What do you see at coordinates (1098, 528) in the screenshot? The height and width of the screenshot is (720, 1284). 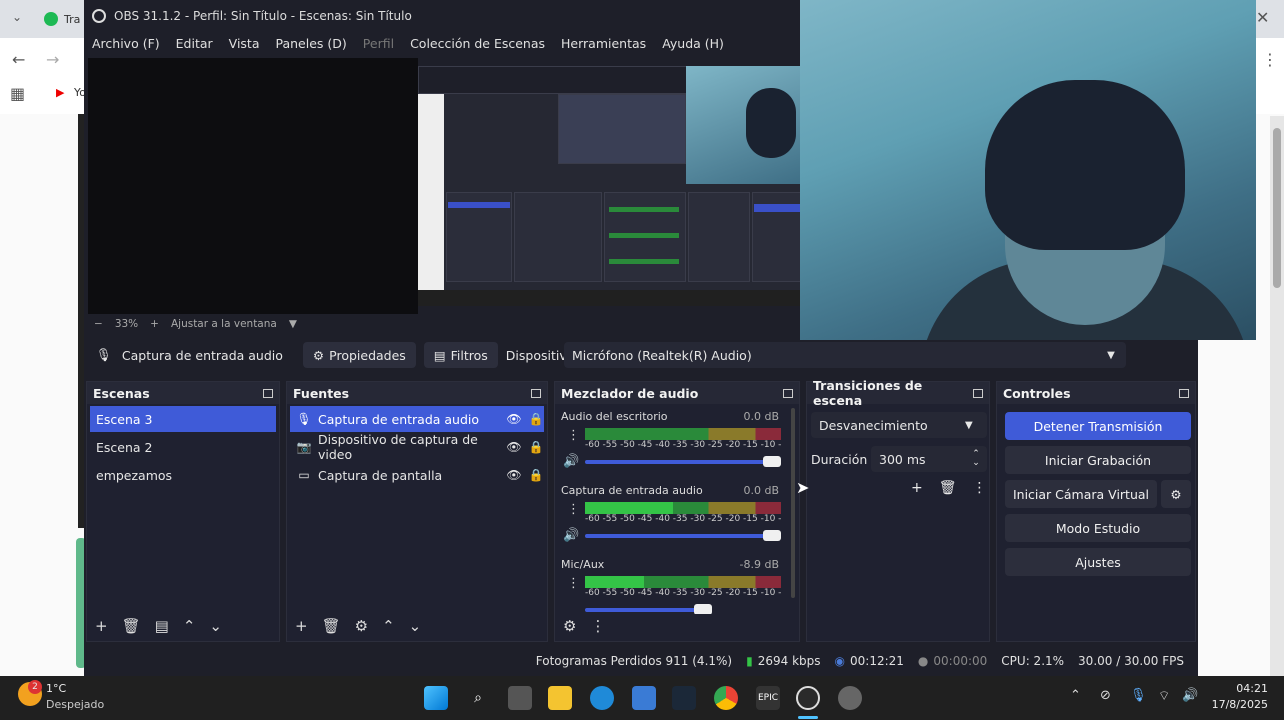 I see `studio-mode-button: Modo Estudio` at bounding box center [1098, 528].